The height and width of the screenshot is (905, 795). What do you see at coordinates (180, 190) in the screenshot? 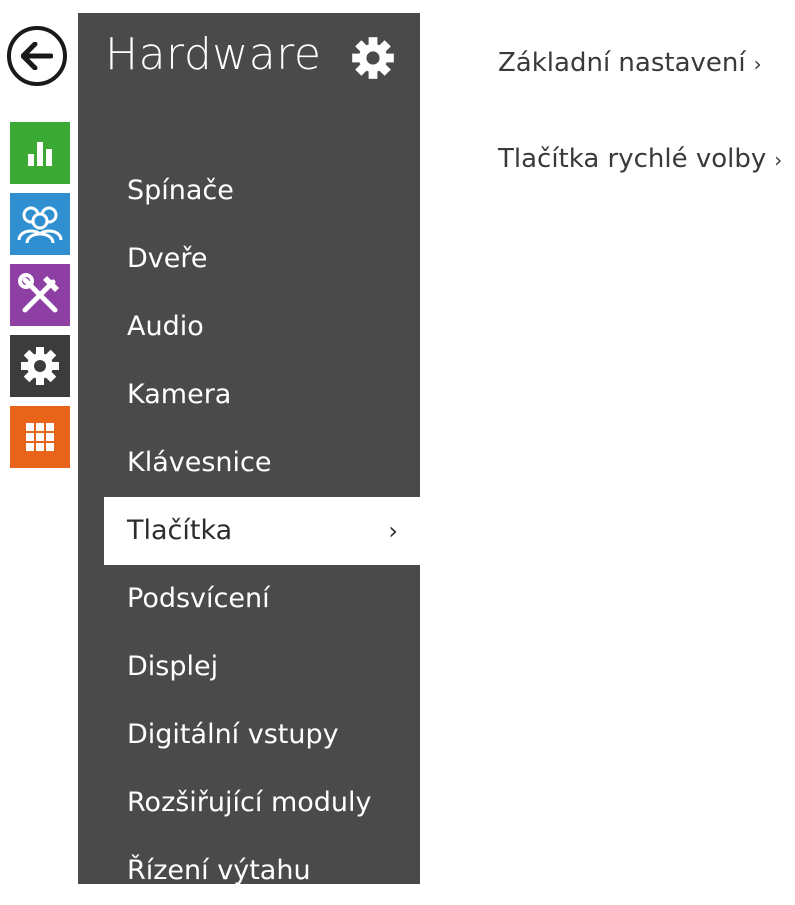
I see `menu-item-label: Spínače` at bounding box center [180, 190].